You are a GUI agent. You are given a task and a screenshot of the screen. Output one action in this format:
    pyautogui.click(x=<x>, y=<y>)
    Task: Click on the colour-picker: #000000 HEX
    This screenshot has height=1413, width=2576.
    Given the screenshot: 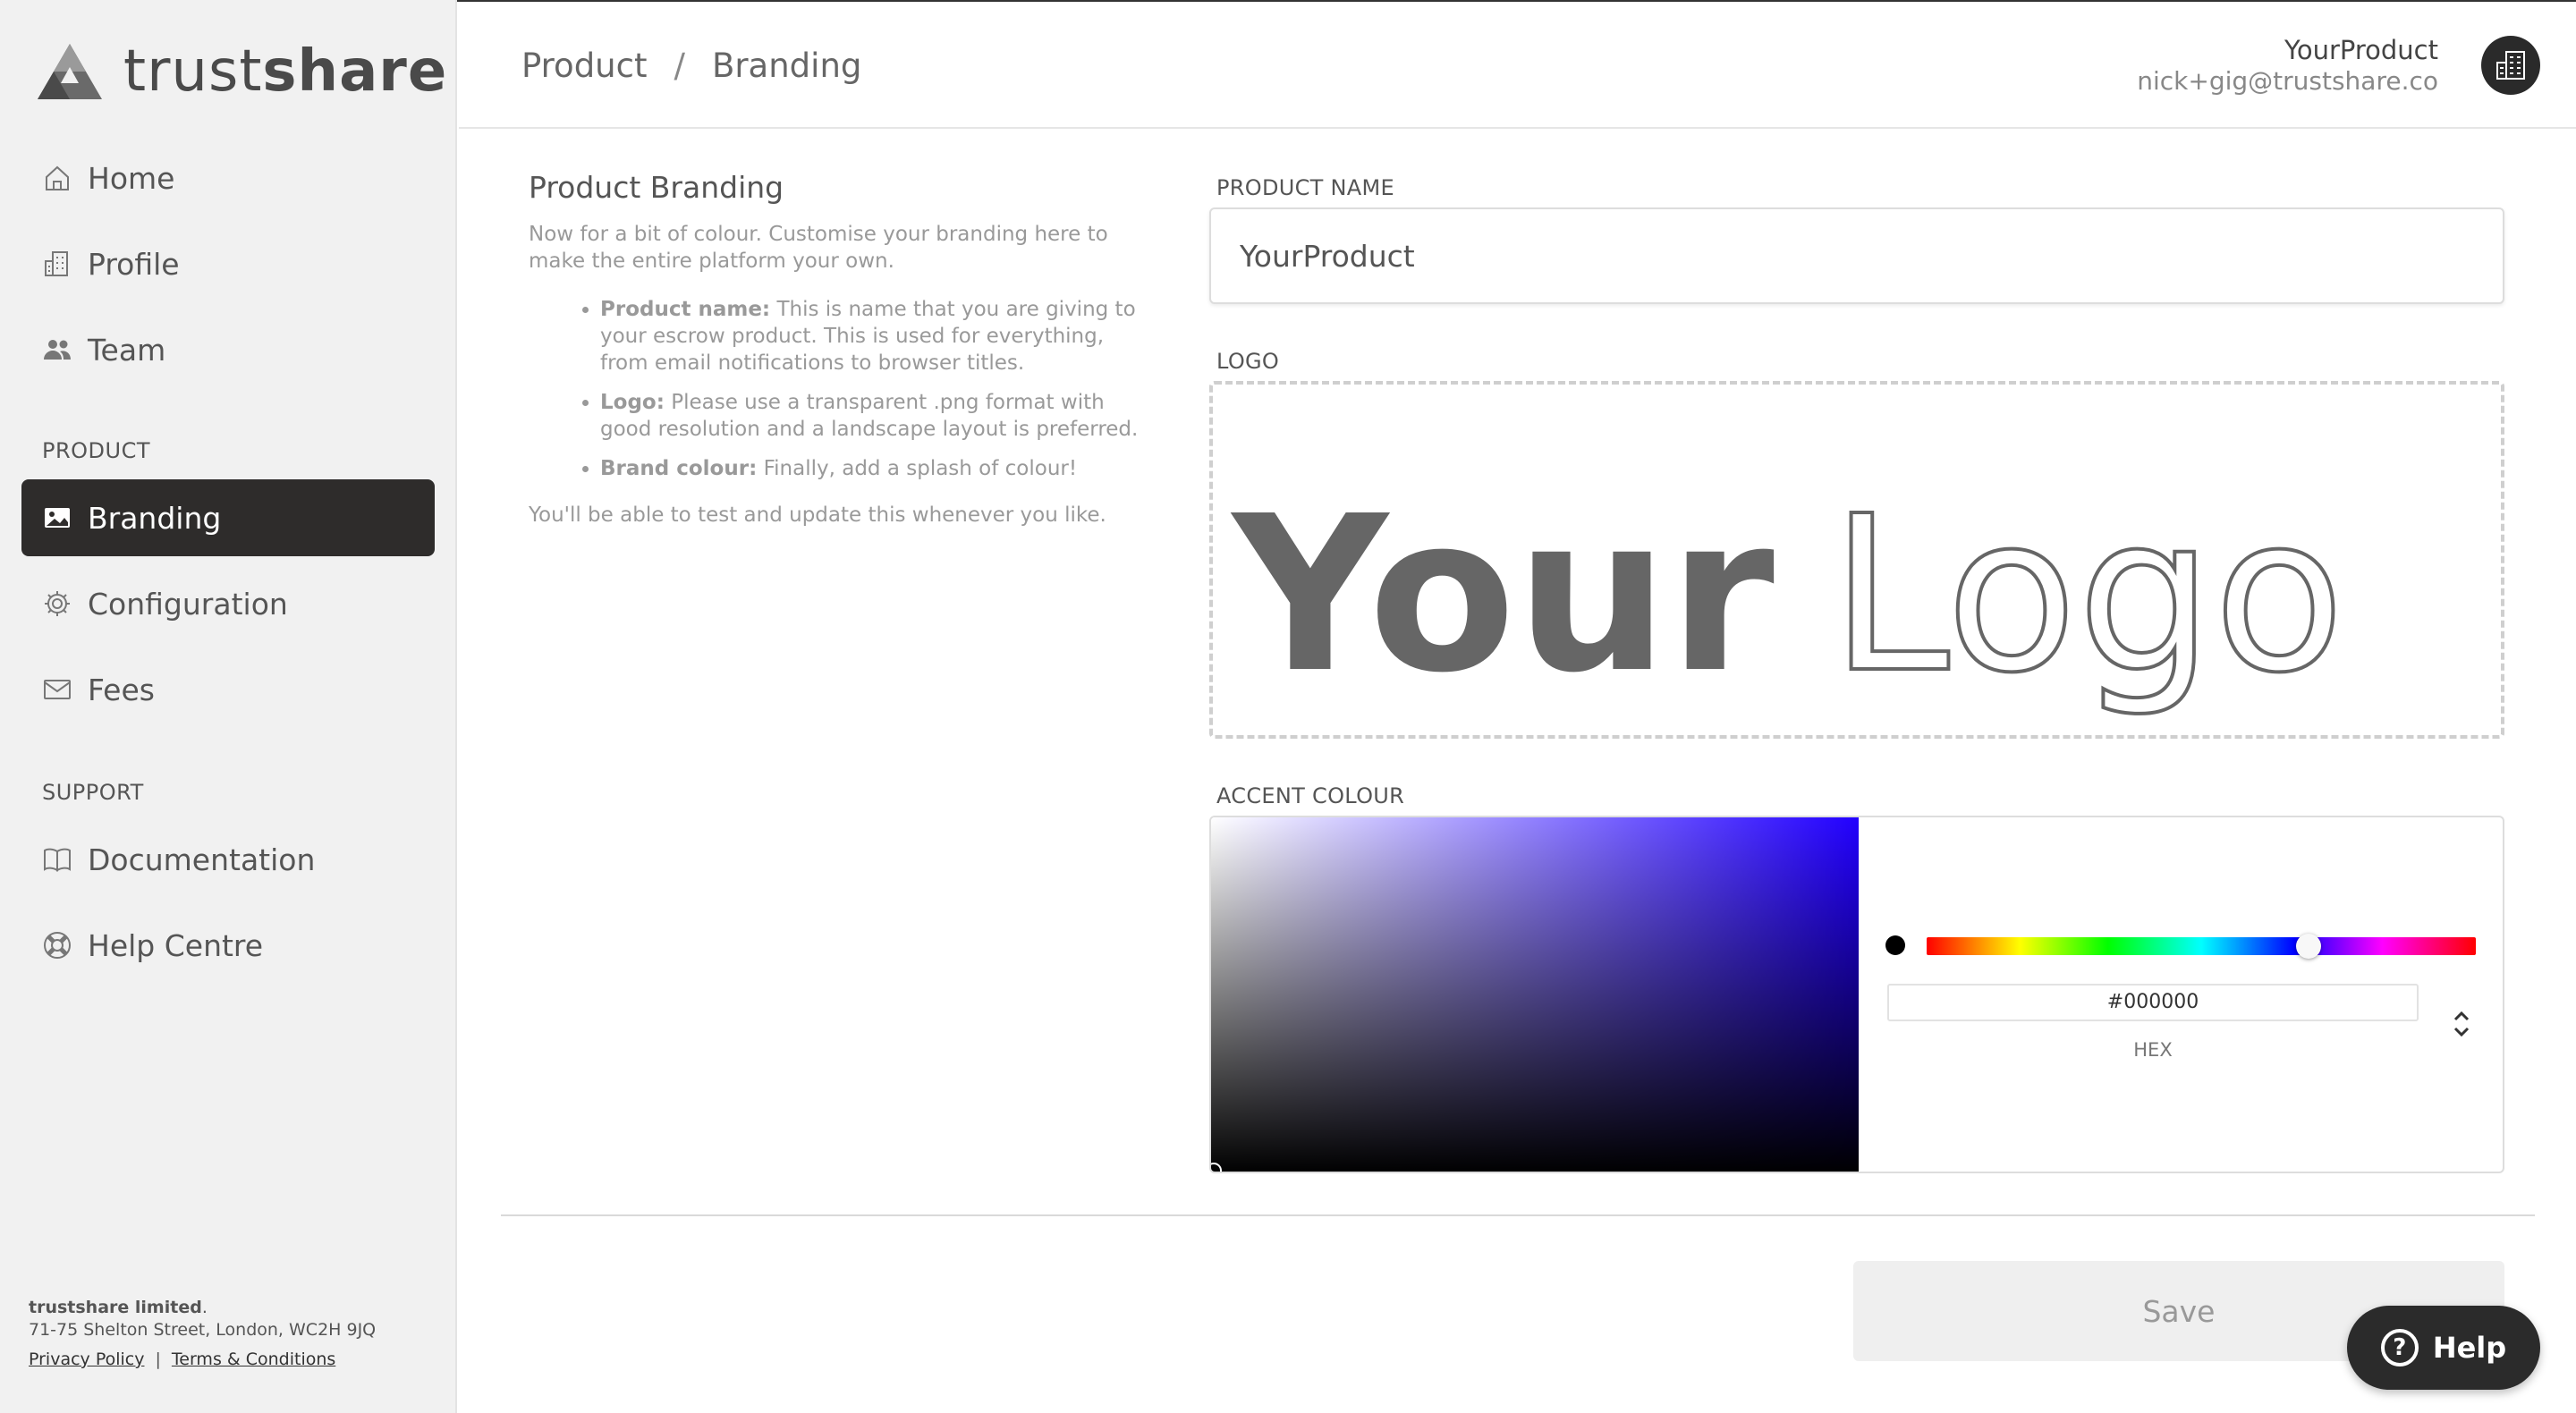 What is the action you would take?
    pyautogui.click(x=1856, y=994)
    